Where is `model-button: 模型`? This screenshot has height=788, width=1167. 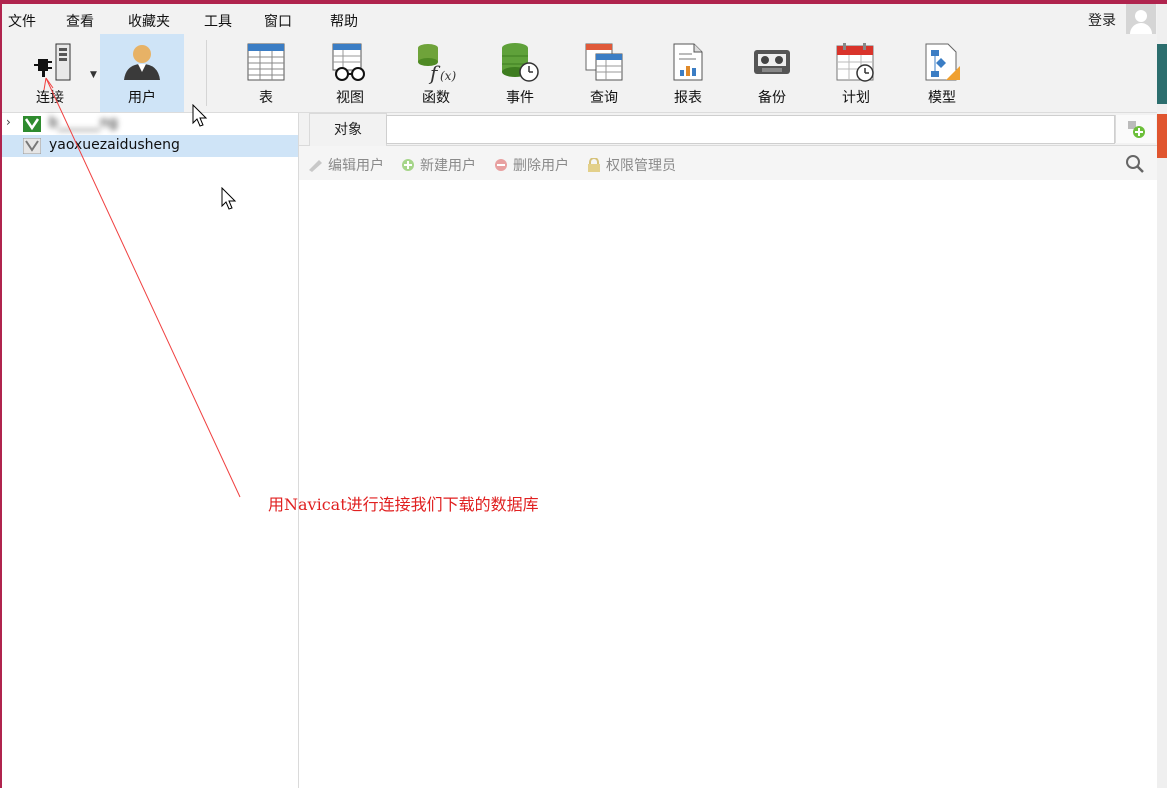 model-button: 模型 is located at coordinates (942, 73).